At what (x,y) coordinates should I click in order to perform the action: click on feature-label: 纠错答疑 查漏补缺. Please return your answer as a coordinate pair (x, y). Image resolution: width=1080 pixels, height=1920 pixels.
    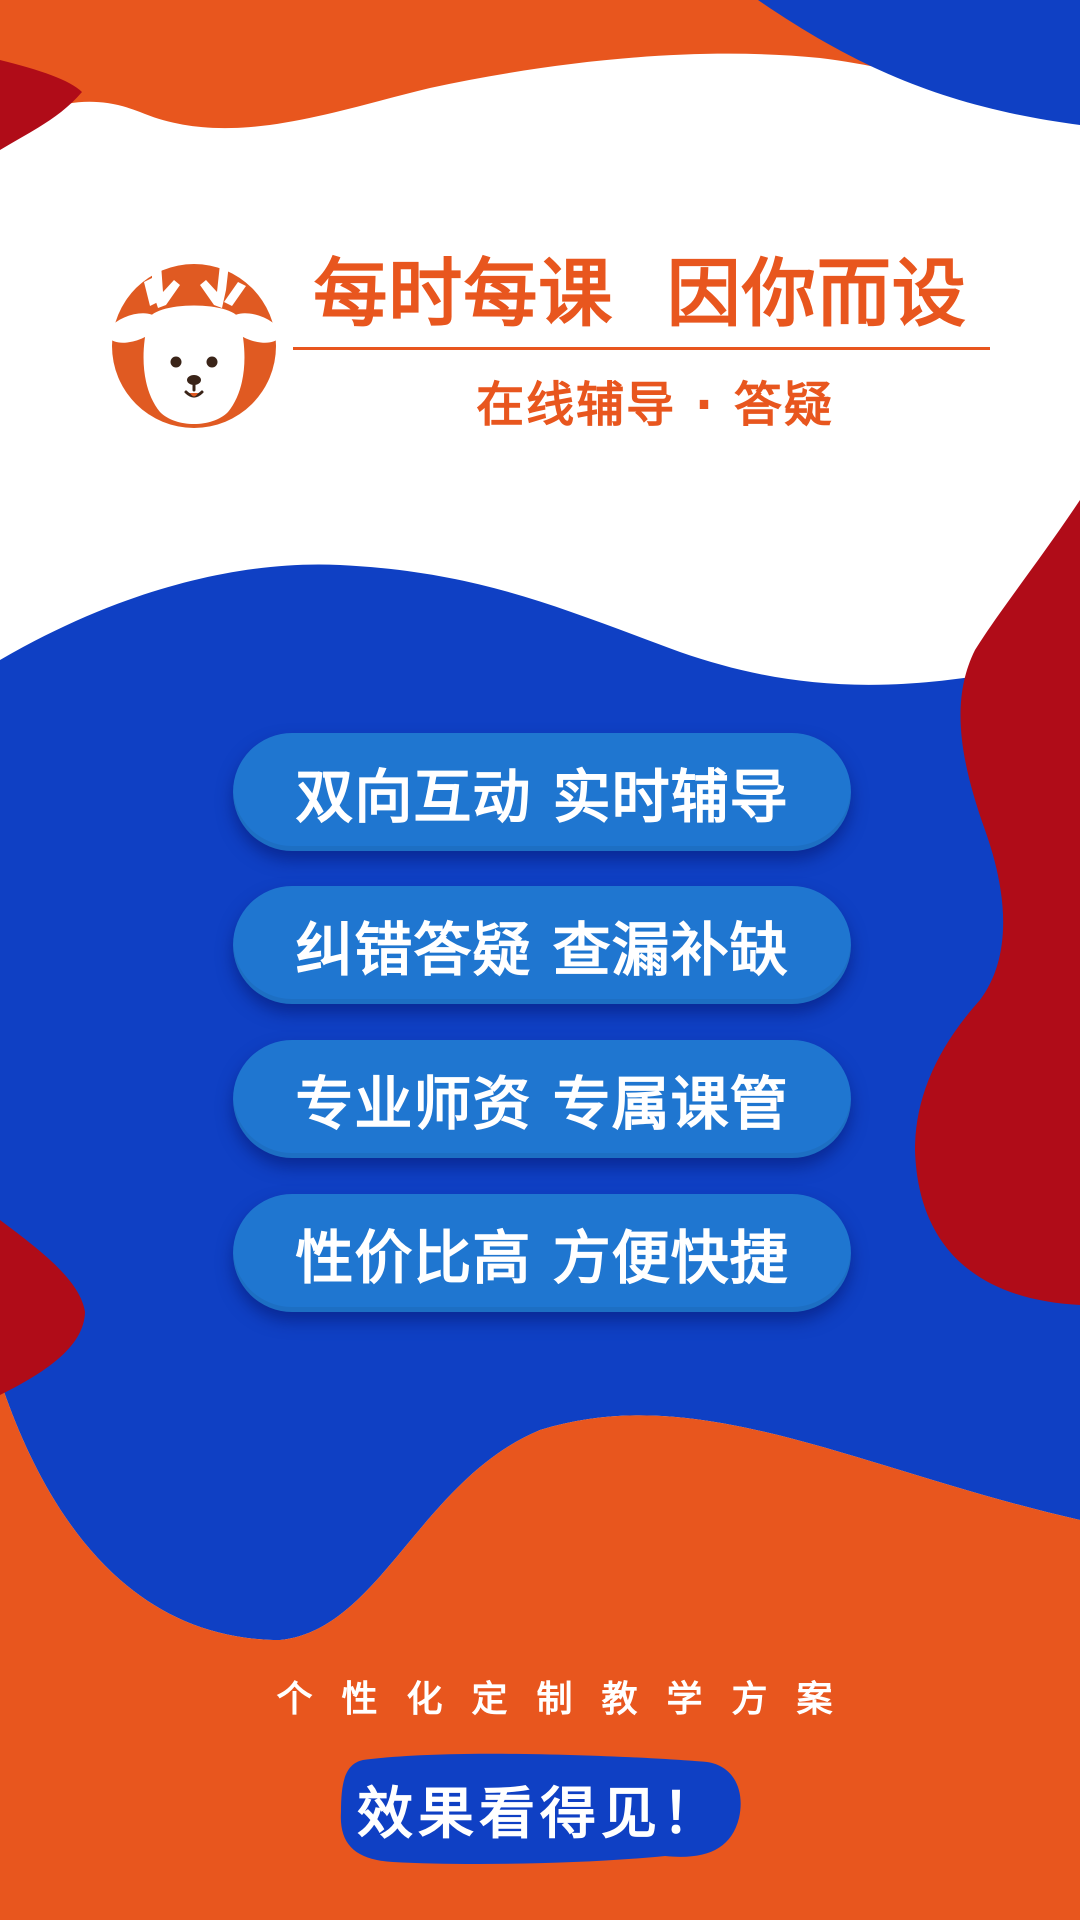
    Looking at the image, I should click on (542, 950).